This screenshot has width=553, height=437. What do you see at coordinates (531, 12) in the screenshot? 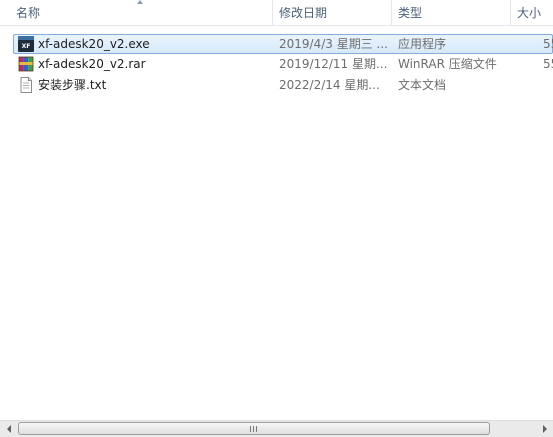
I see `column-header-size: 大小` at bounding box center [531, 12].